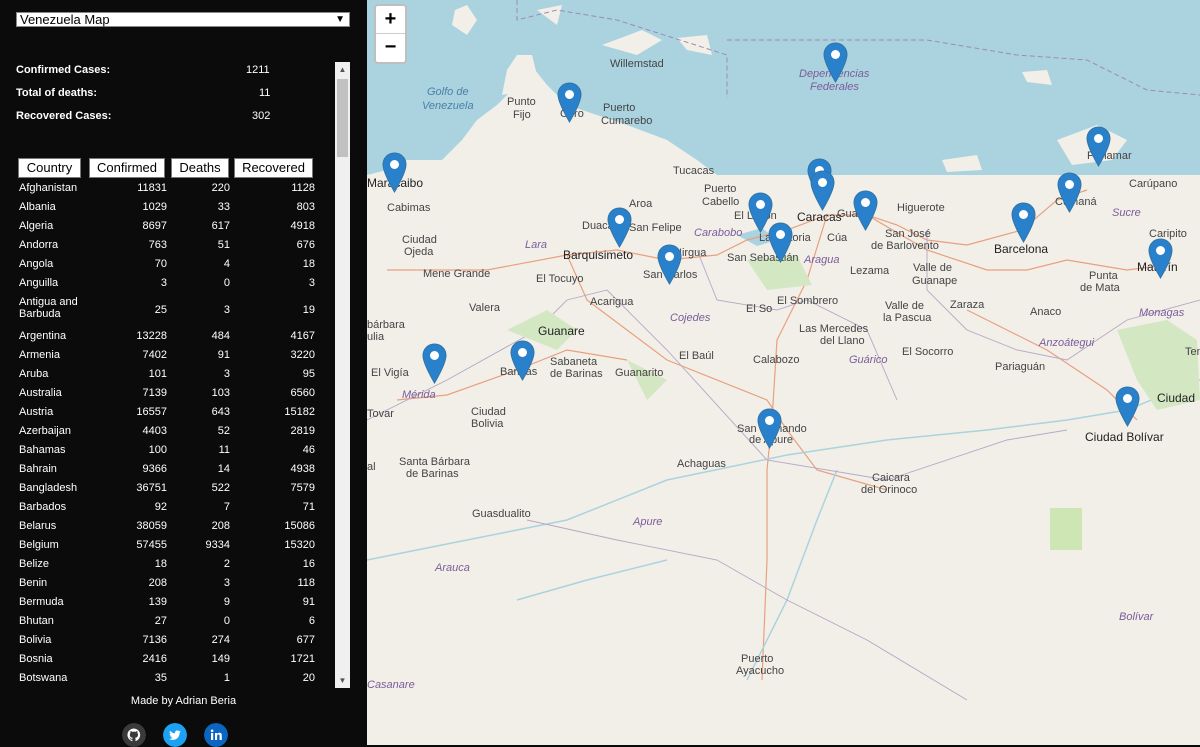 This screenshot has width=1200, height=747. What do you see at coordinates (223, 355) in the screenshot?
I see `deaths-cell: 91` at bounding box center [223, 355].